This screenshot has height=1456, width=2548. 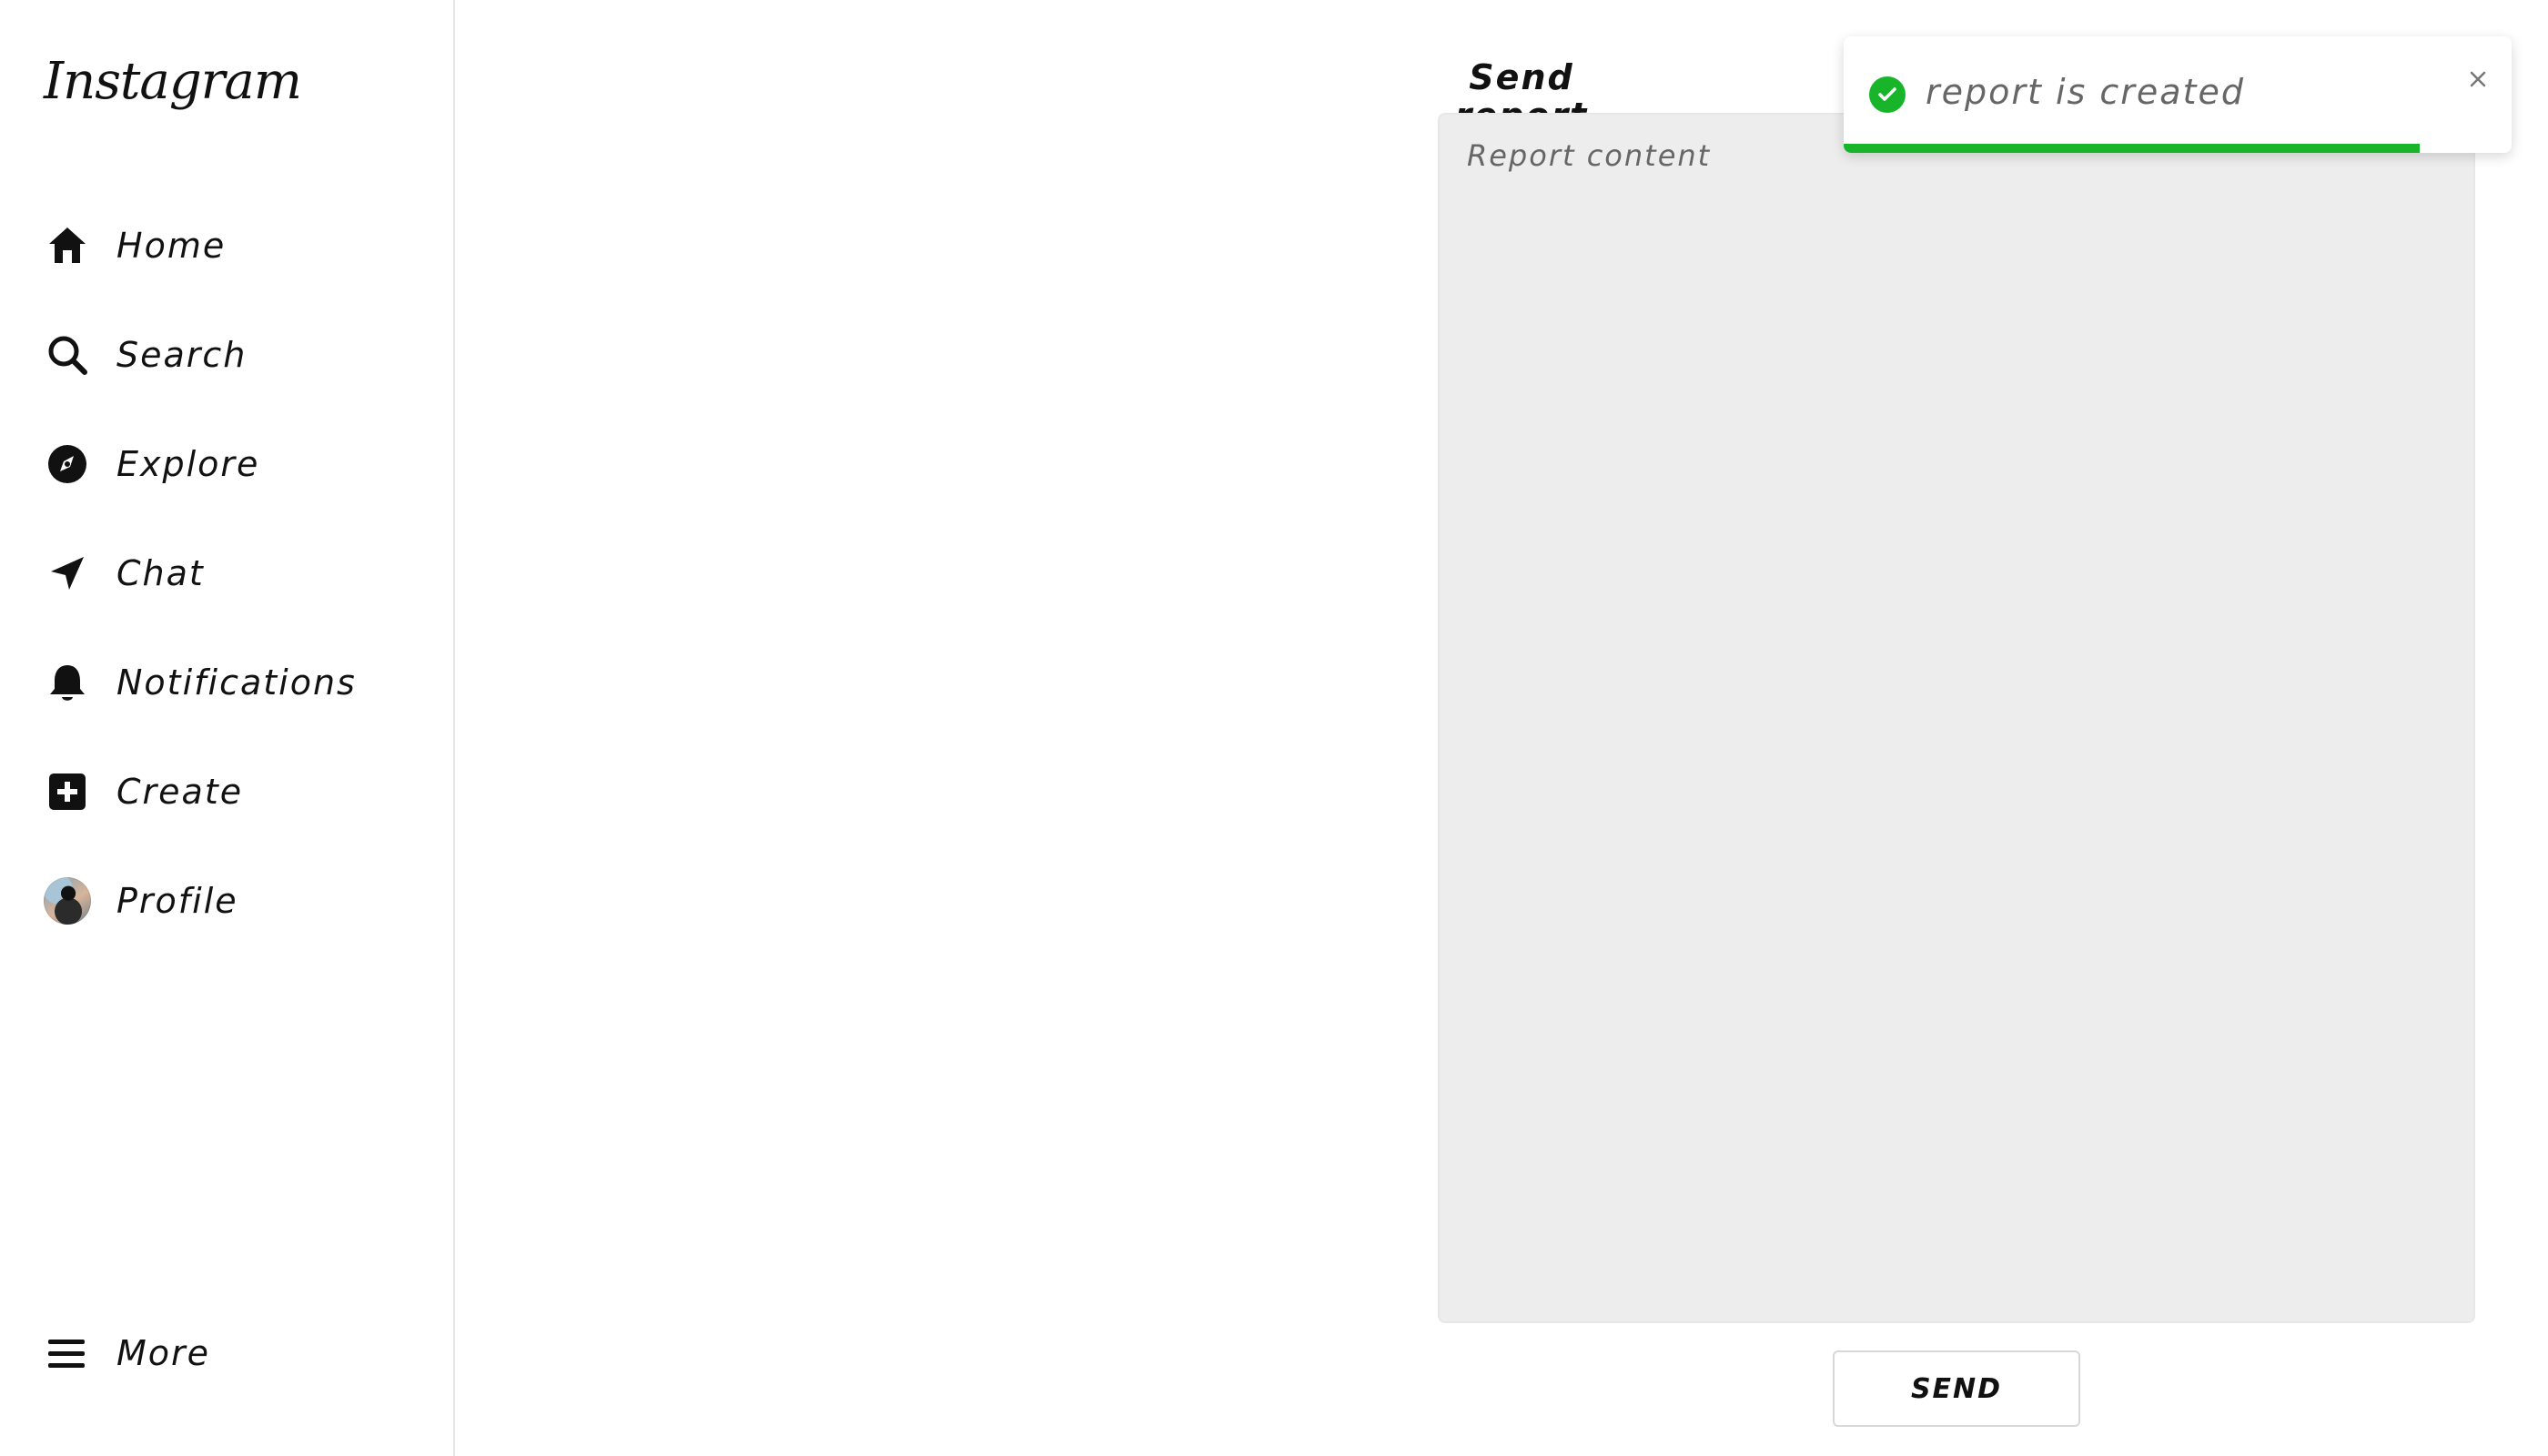 I want to click on bell-icon, so click(x=67, y=683).